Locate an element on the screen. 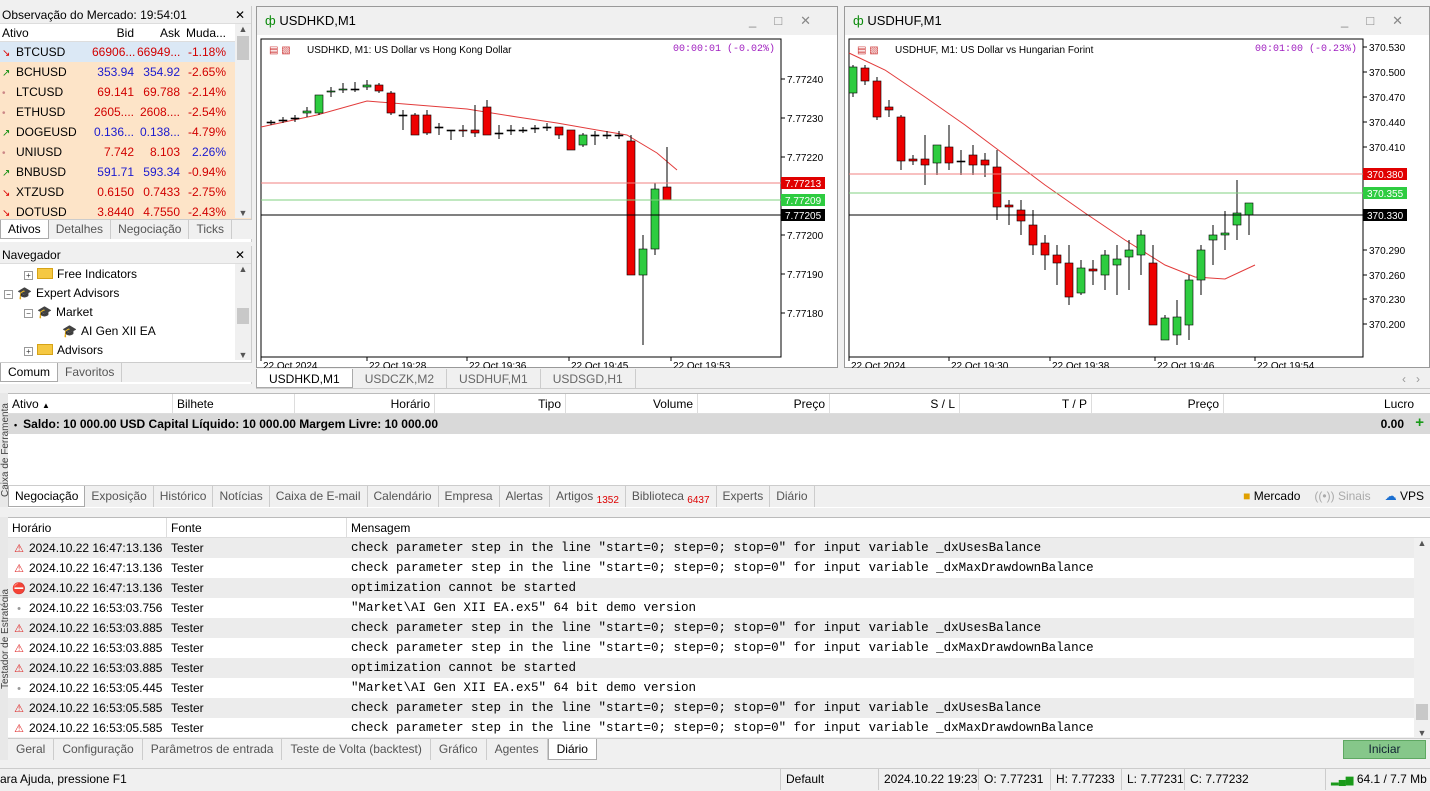 This screenshot has width=1430, height=791. connection-status: ▂▄▆ 64.1 / 7.7 Mb is located at coordinates (1377, 779).